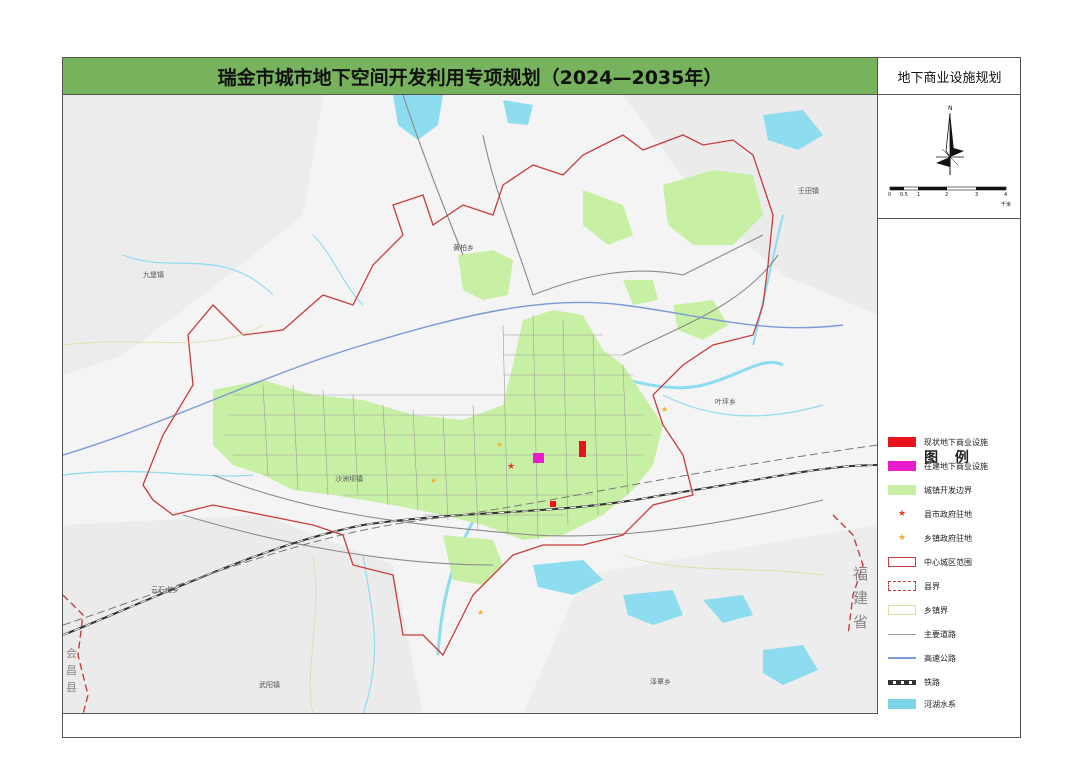 Image resolution: width=1080 pixels, height=764 pixels. I want to click on map-label-zeqiao: 泽覃乡, so click(660, 682).